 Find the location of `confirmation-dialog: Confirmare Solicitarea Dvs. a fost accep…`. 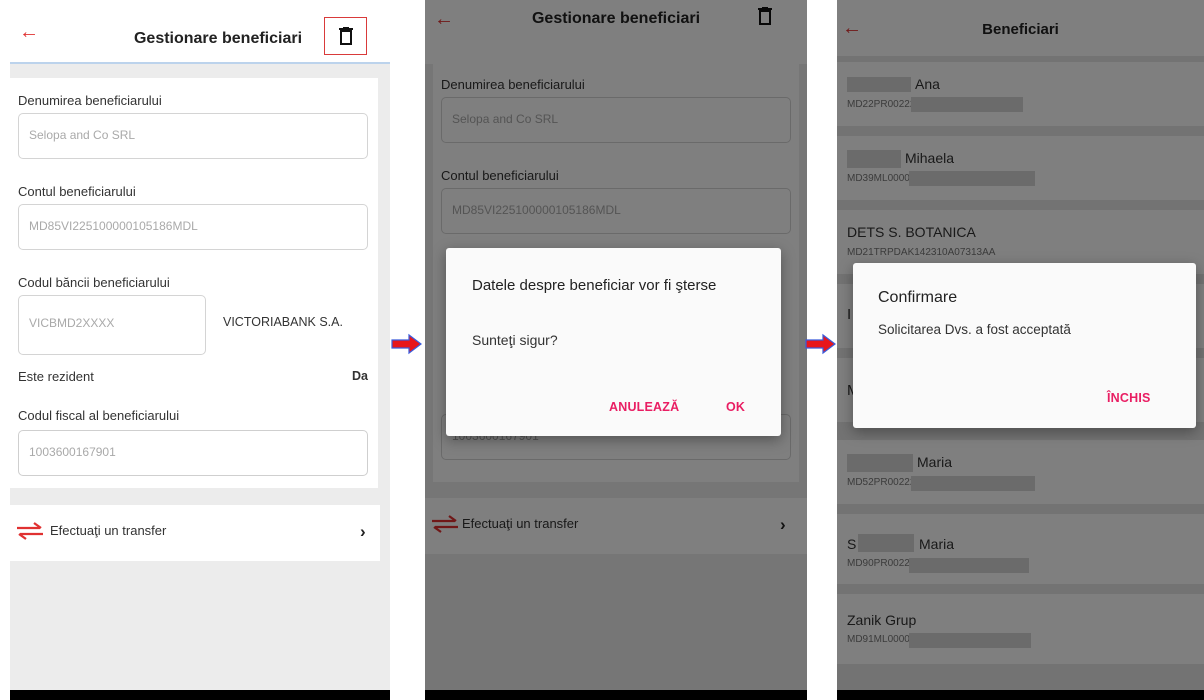

confirmation-dialog: Confirmare Solicitarea Dvs. a fost accep… is located at coordinates (1024, 345).